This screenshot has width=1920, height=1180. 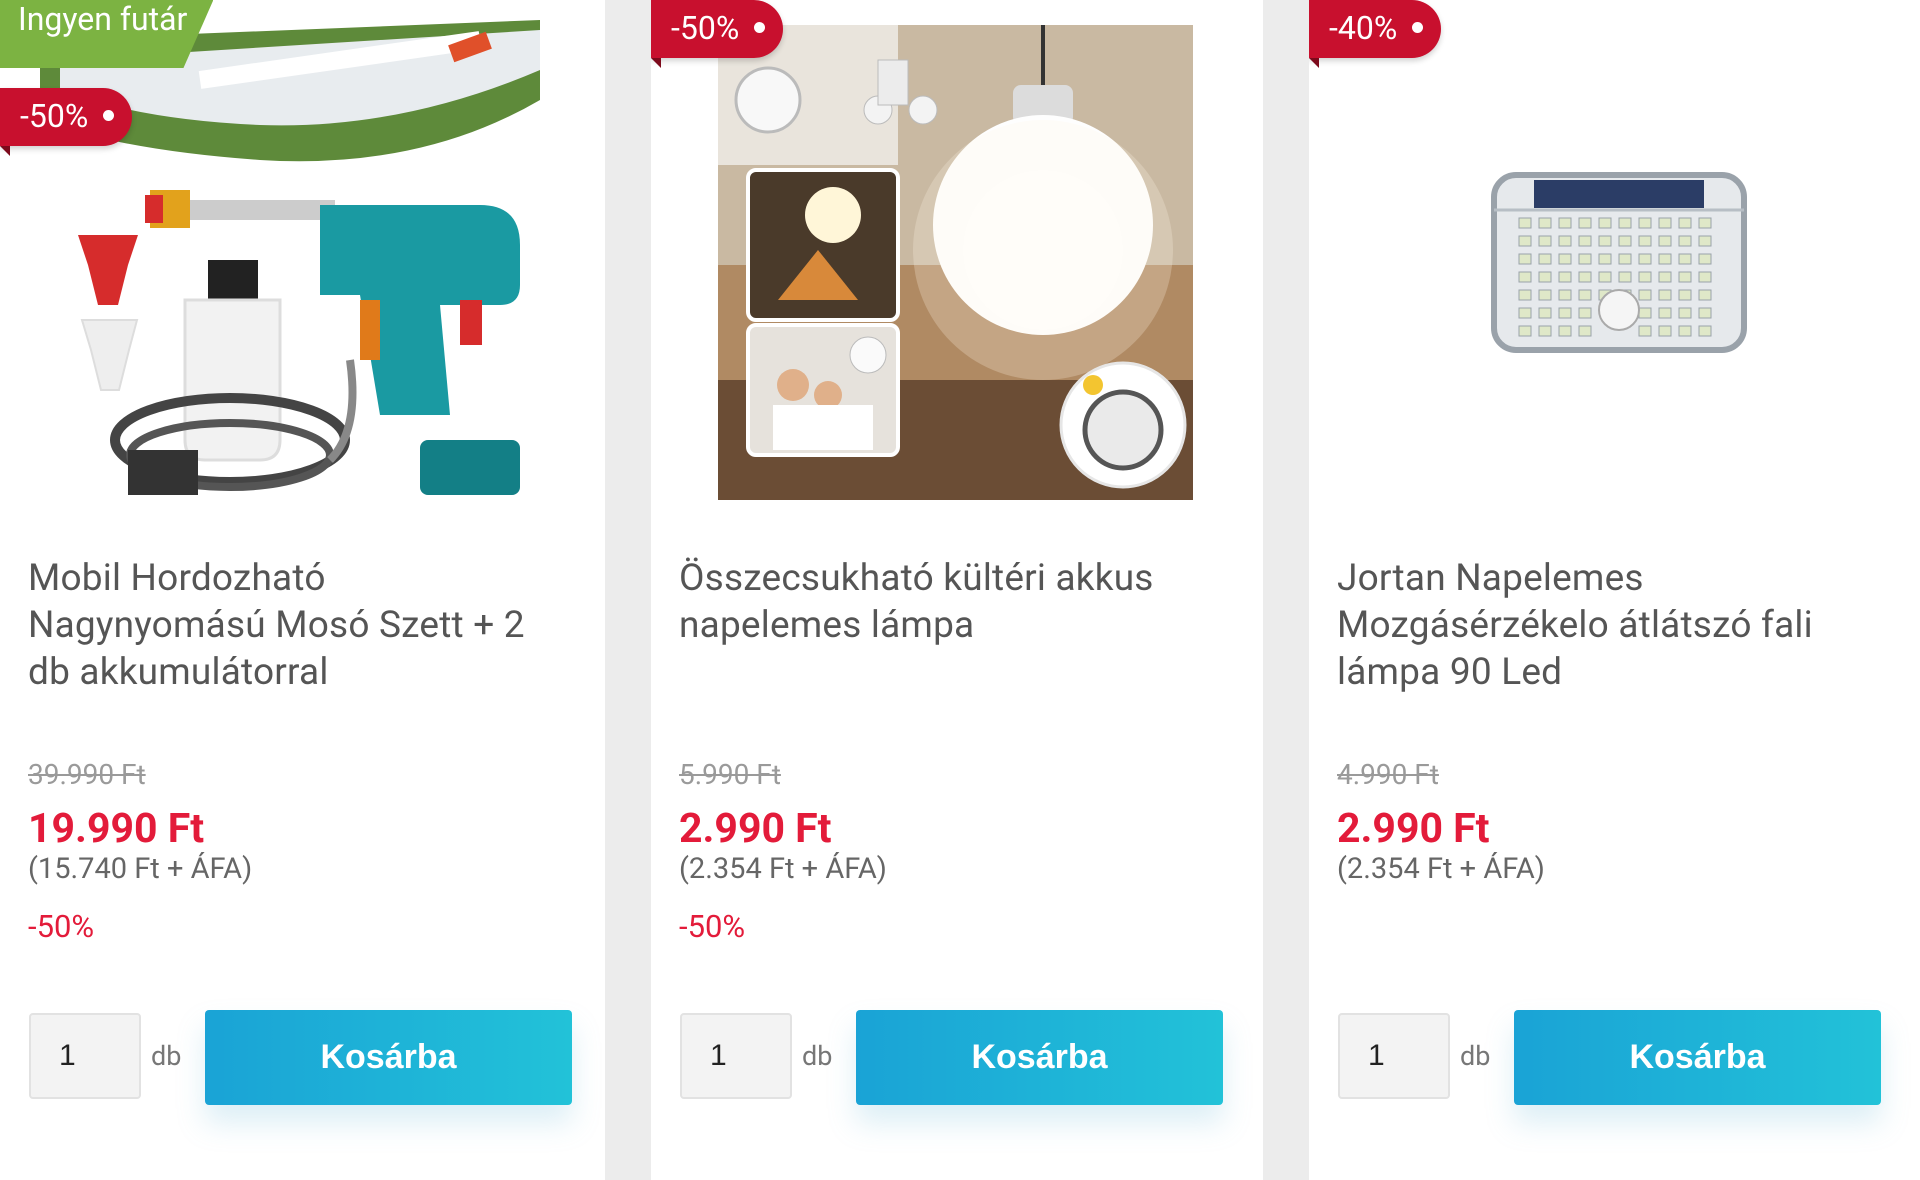 I want to click on old-price: 39.990 Ft, so click(x=87, y=774).